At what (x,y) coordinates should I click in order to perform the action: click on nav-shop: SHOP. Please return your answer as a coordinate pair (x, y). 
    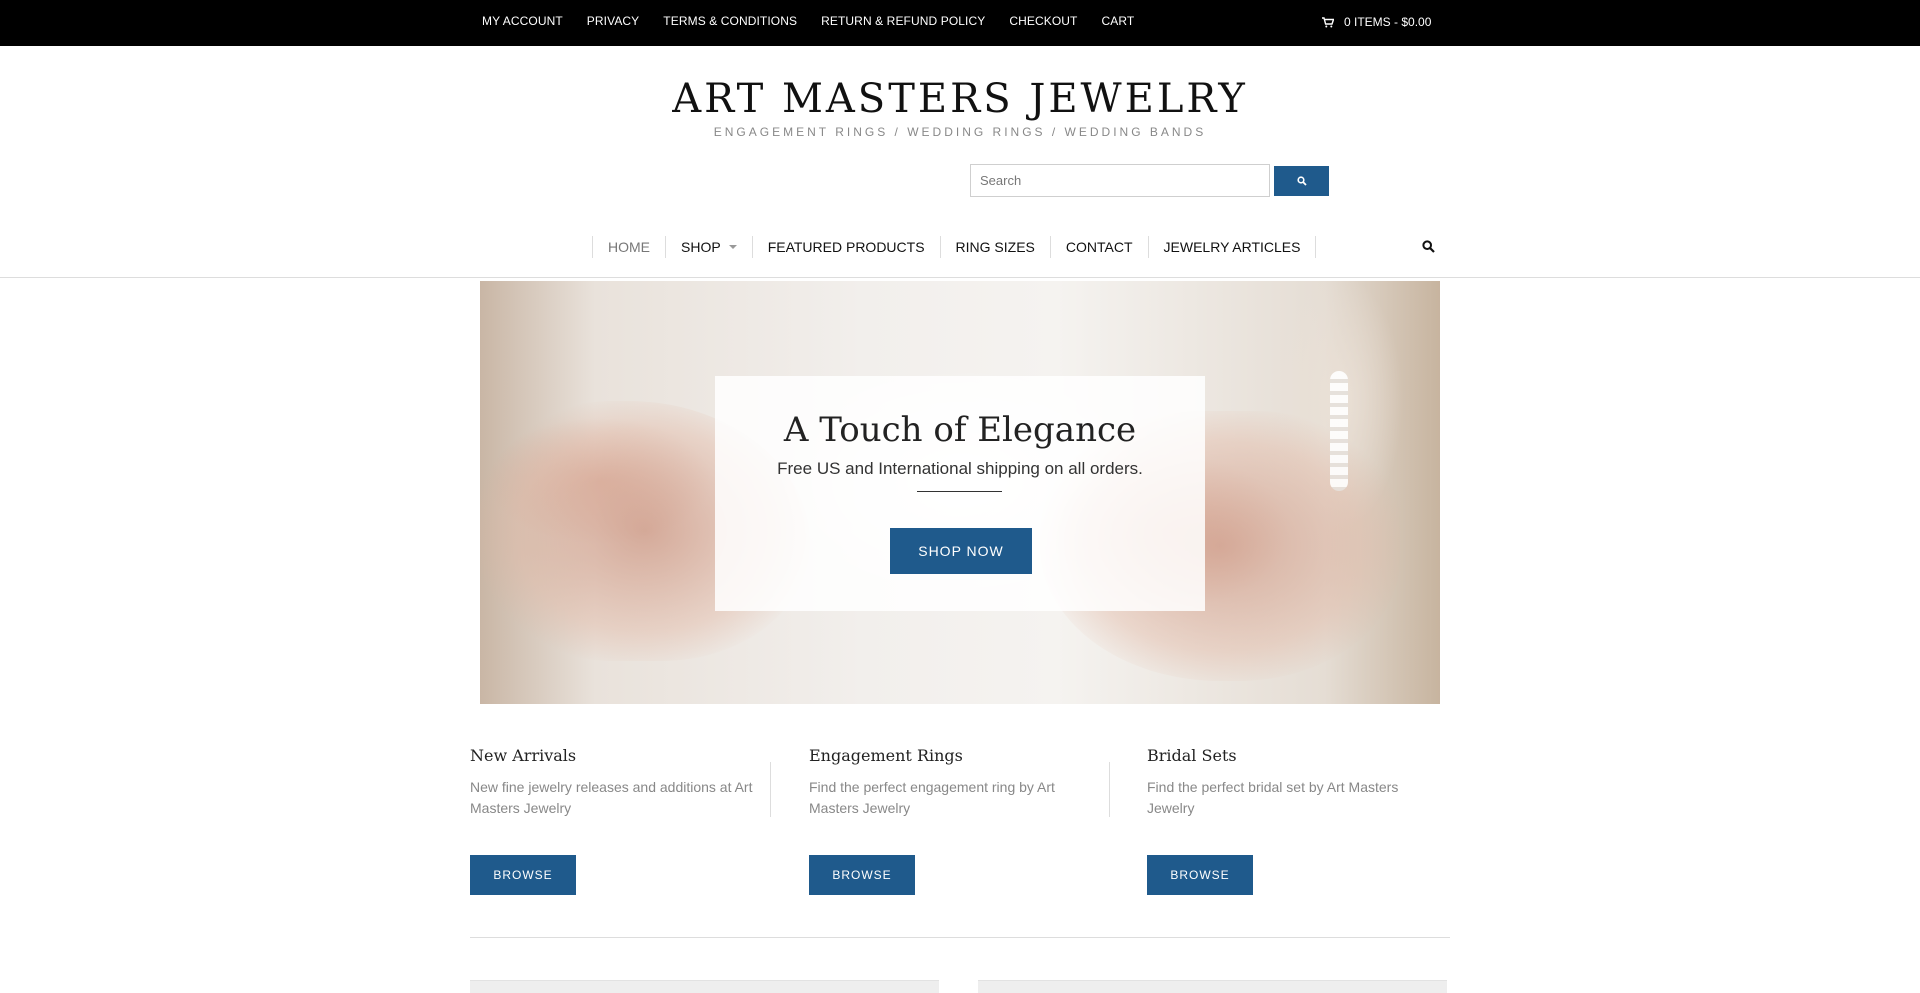
    Looking at the image, I should click on (709, 247).